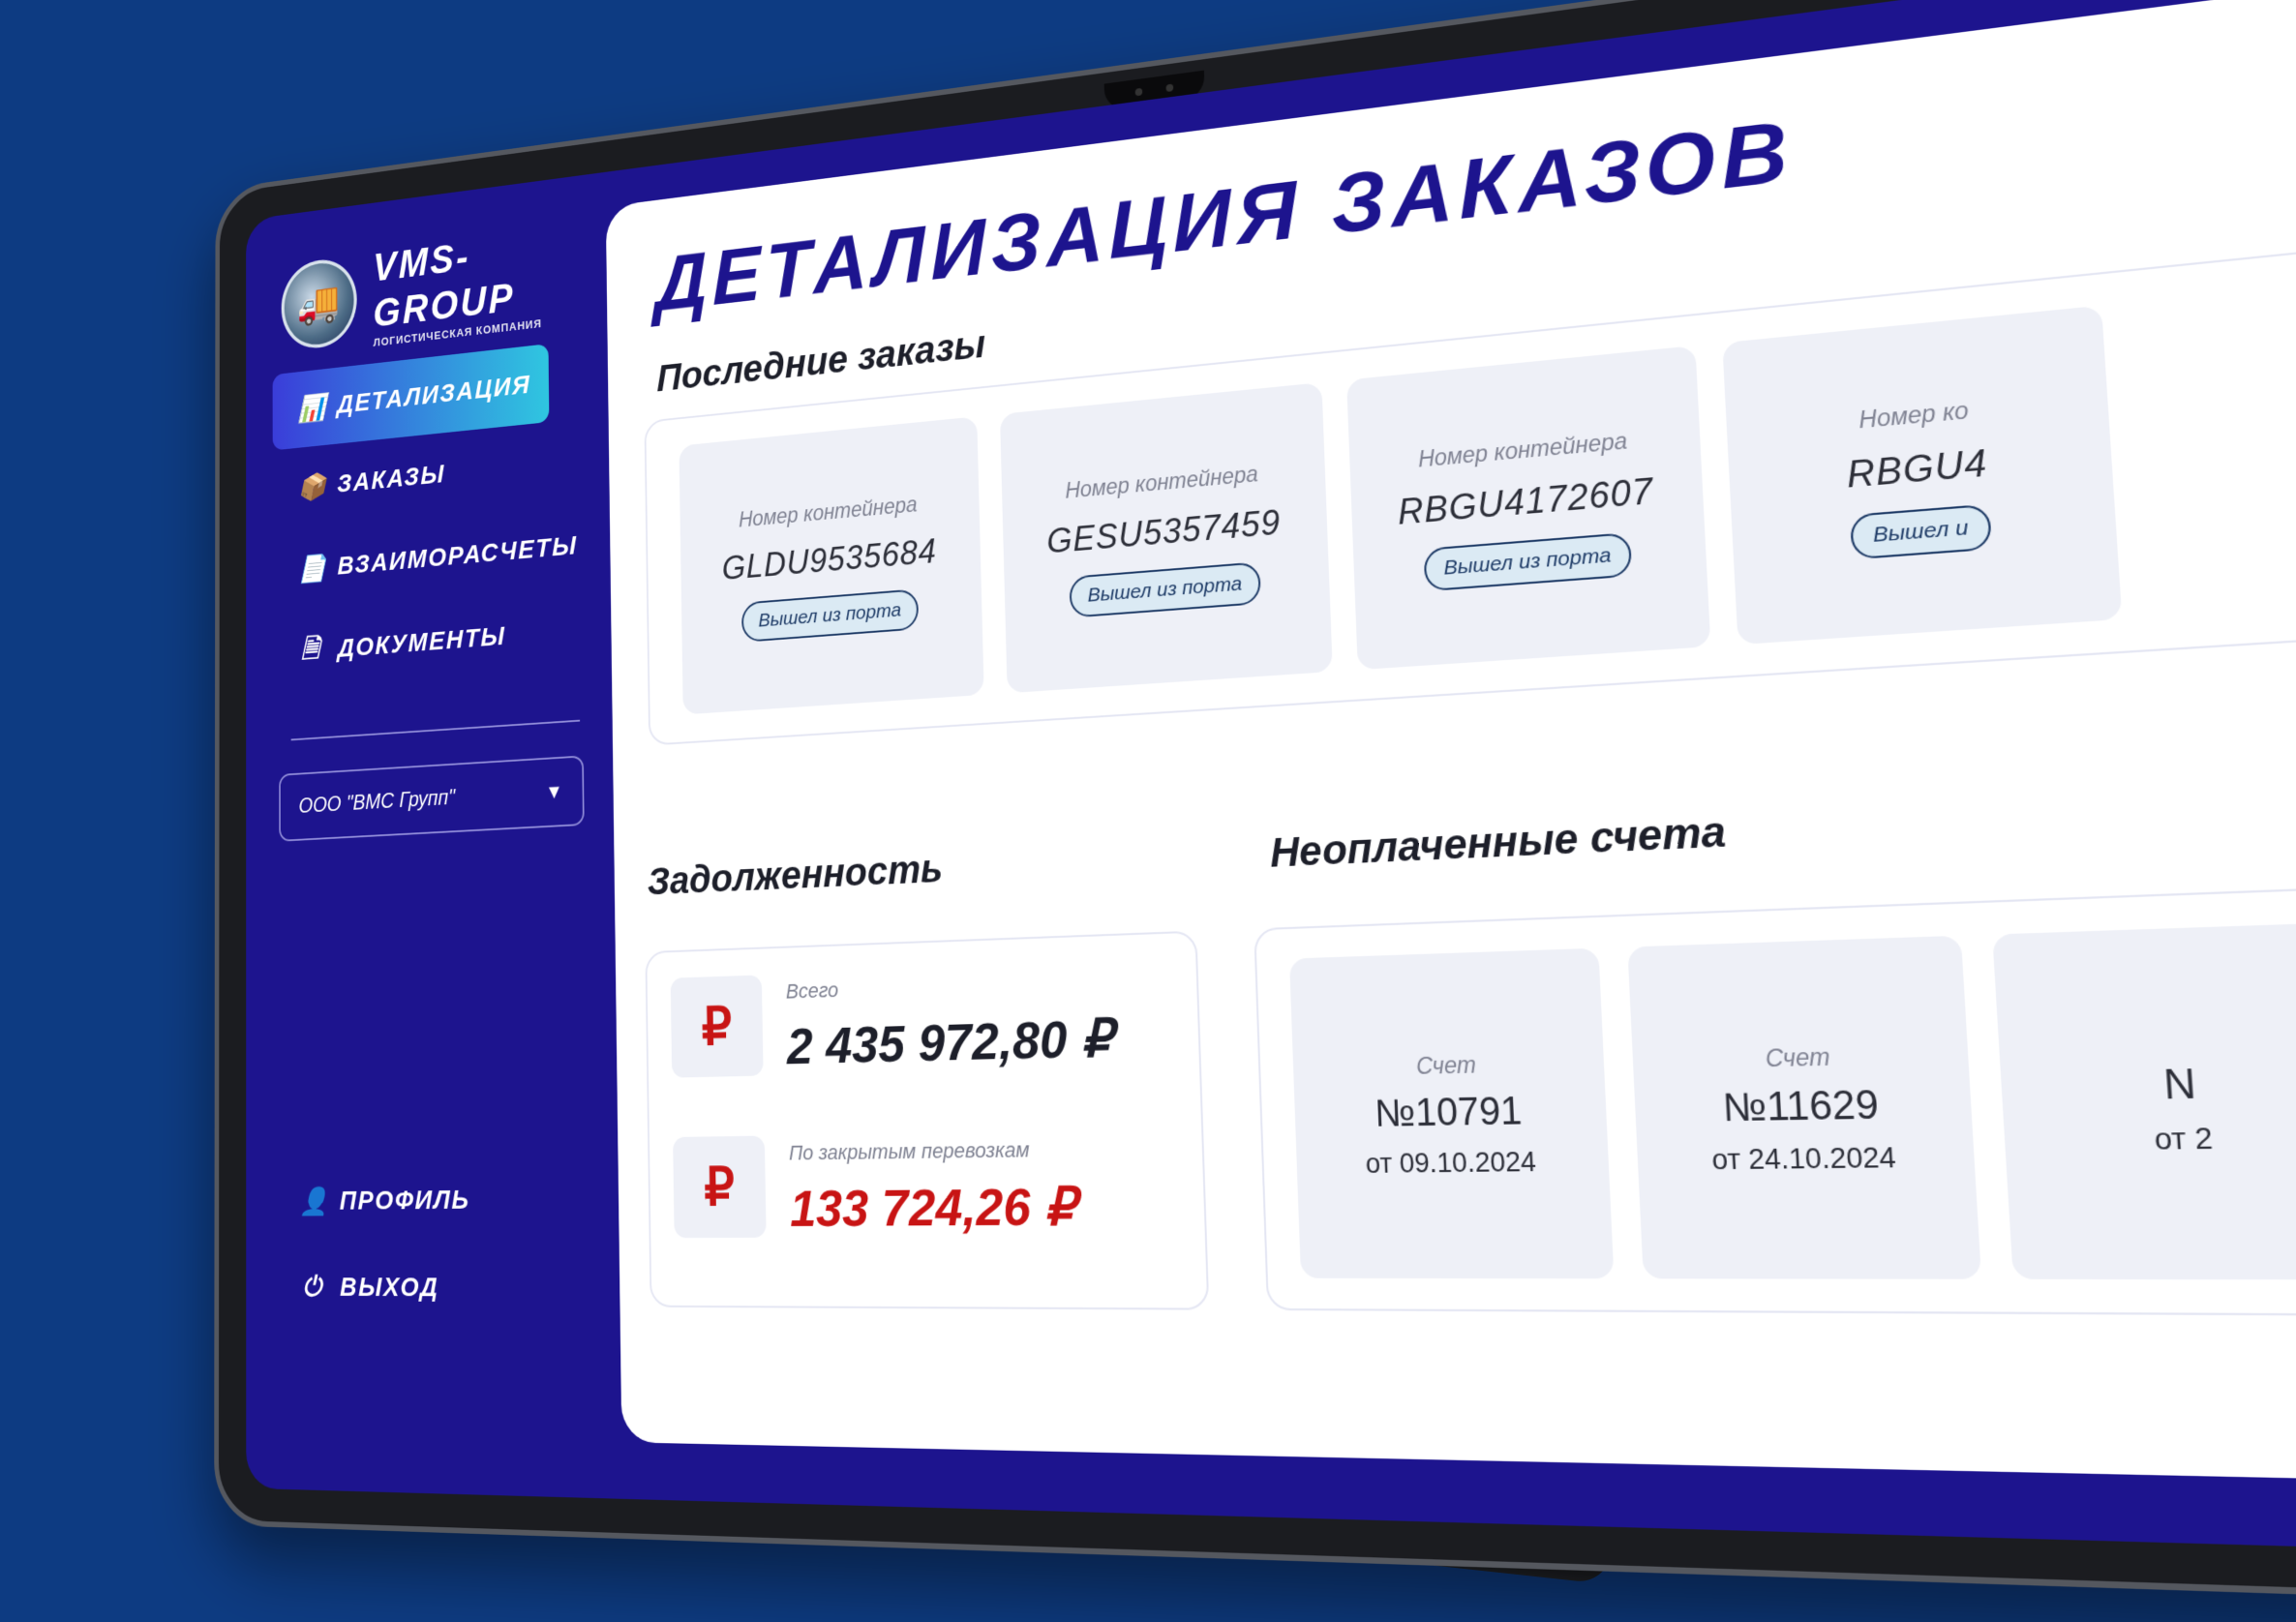 The width and height of the screenshot is (2296, 1622). What do you see at coordinates (821, 361) in the screenshot?
I see `recent-orders-title: Последние заказы` at bounding box center [821, 361].